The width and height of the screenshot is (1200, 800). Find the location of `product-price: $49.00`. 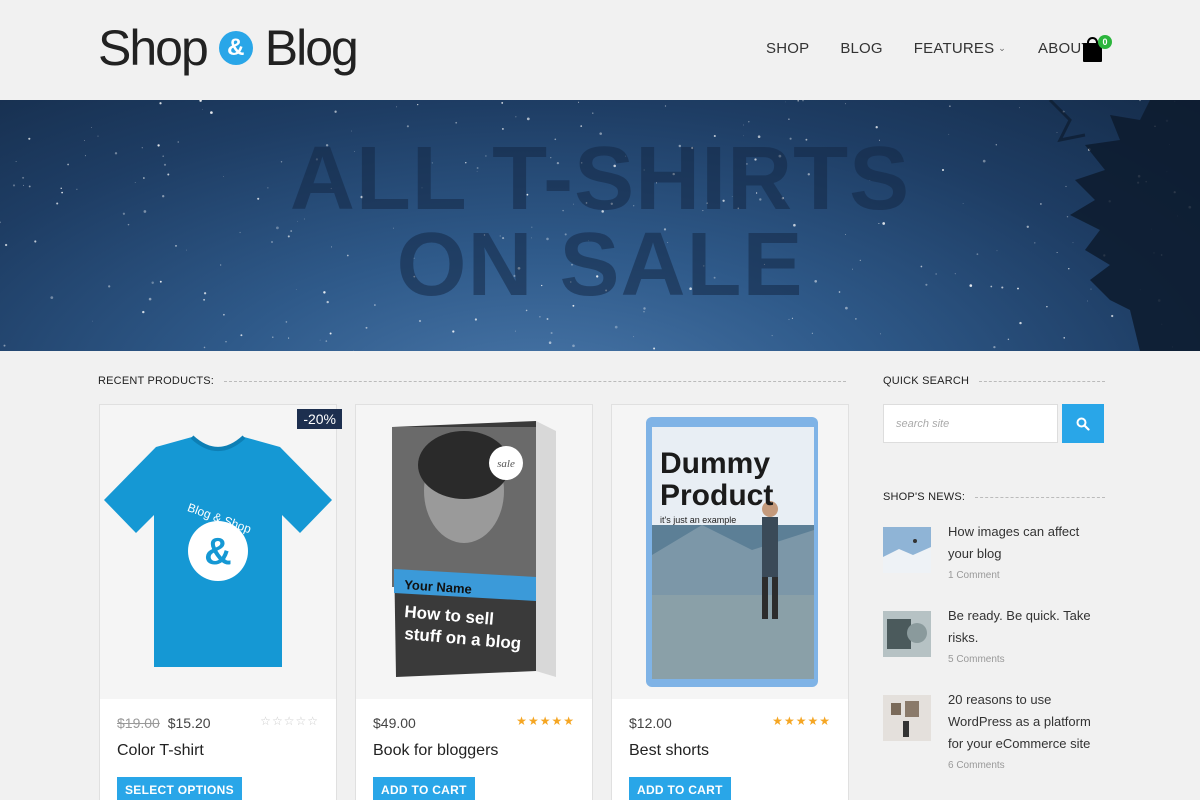

product-price: $49.00 is located at coordinates (394, 723).